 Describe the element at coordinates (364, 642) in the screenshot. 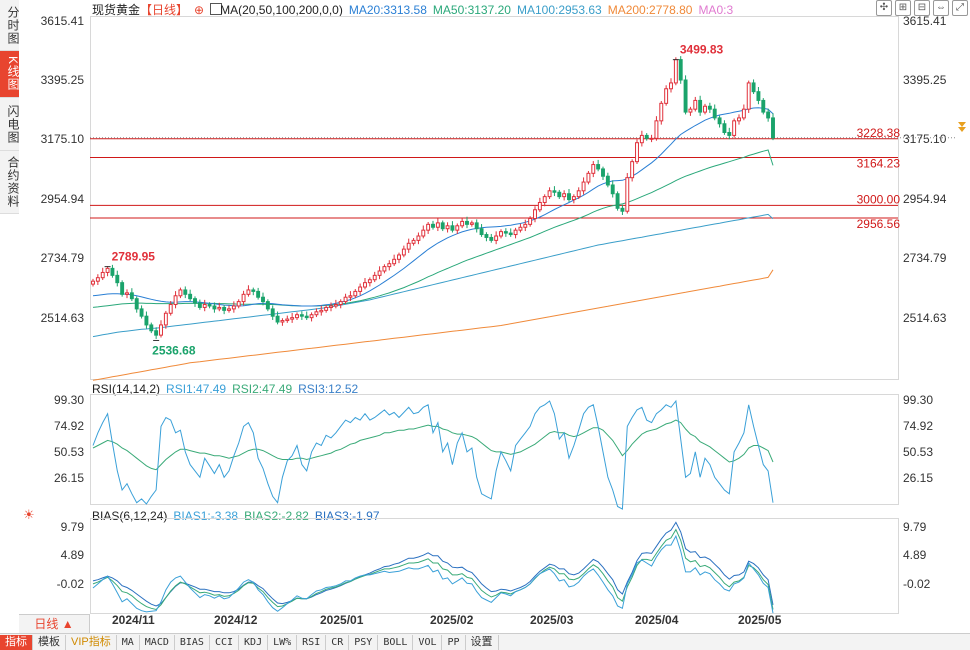

I see `indicator-psy: PSY` at that location.